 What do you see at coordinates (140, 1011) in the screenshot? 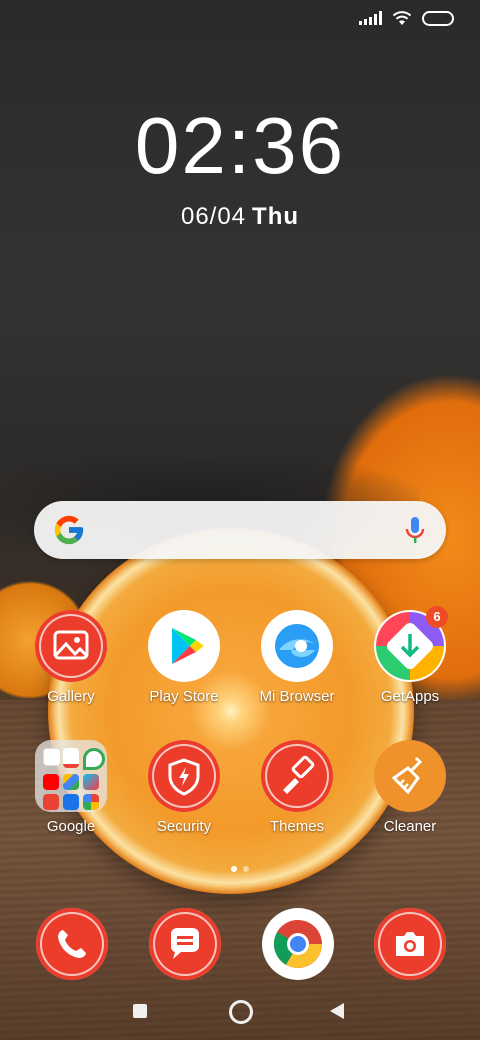
I see `recents-button` at bounding box center [140, 1011].